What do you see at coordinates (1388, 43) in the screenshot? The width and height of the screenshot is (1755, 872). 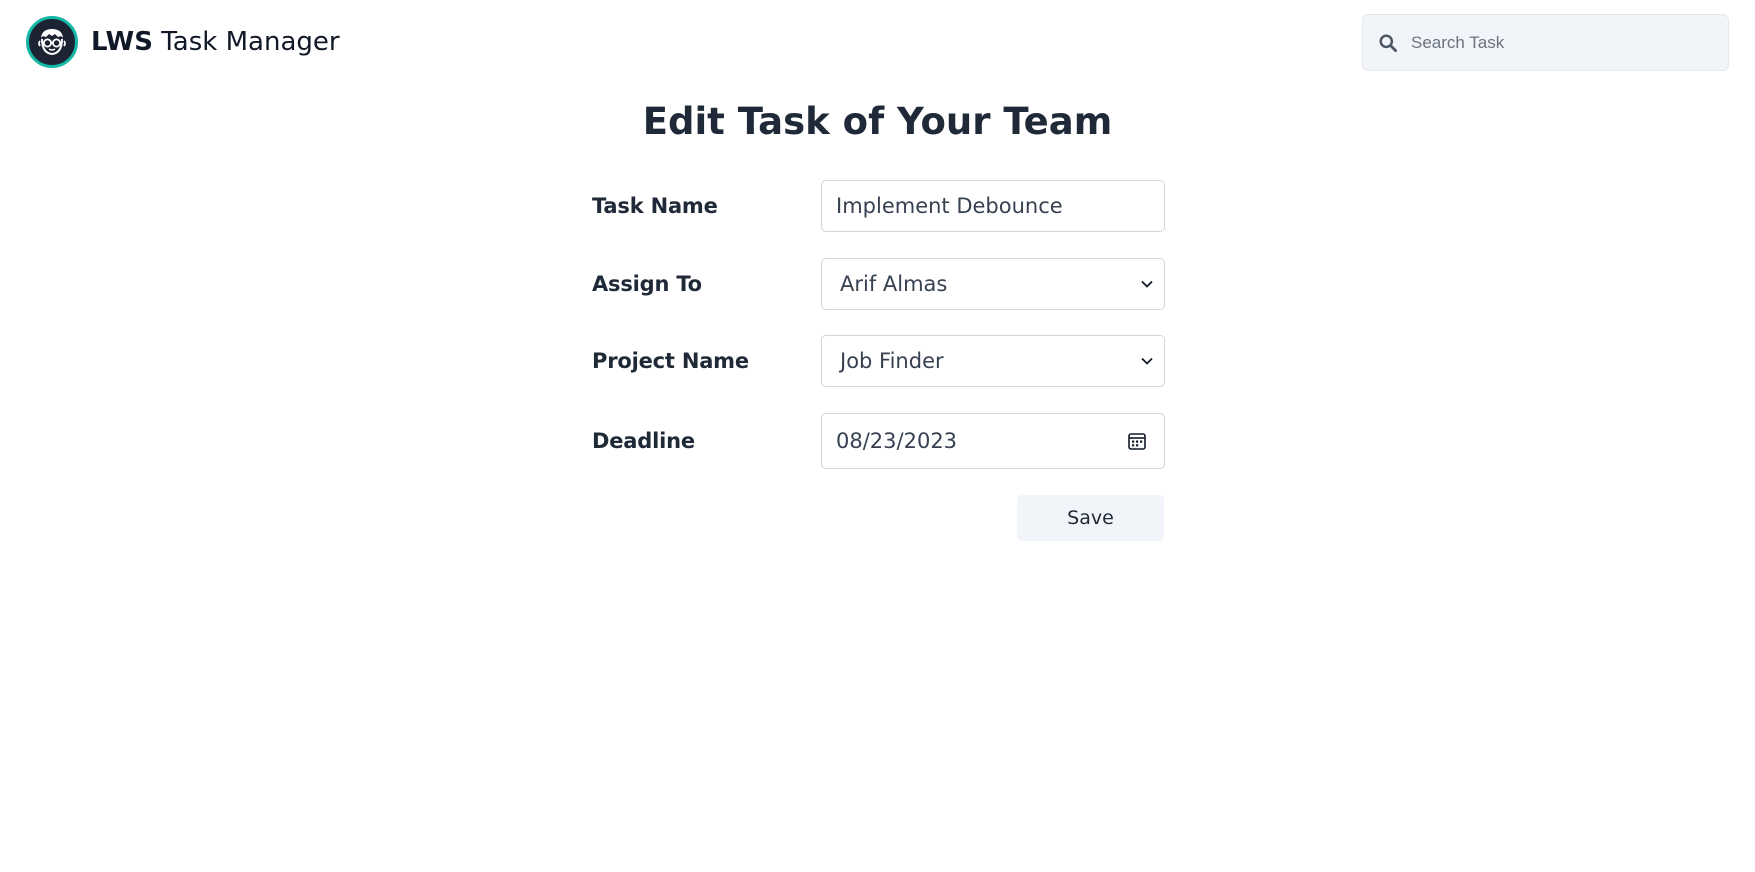 I see `search-icon` at bounding box center [1388, 43].